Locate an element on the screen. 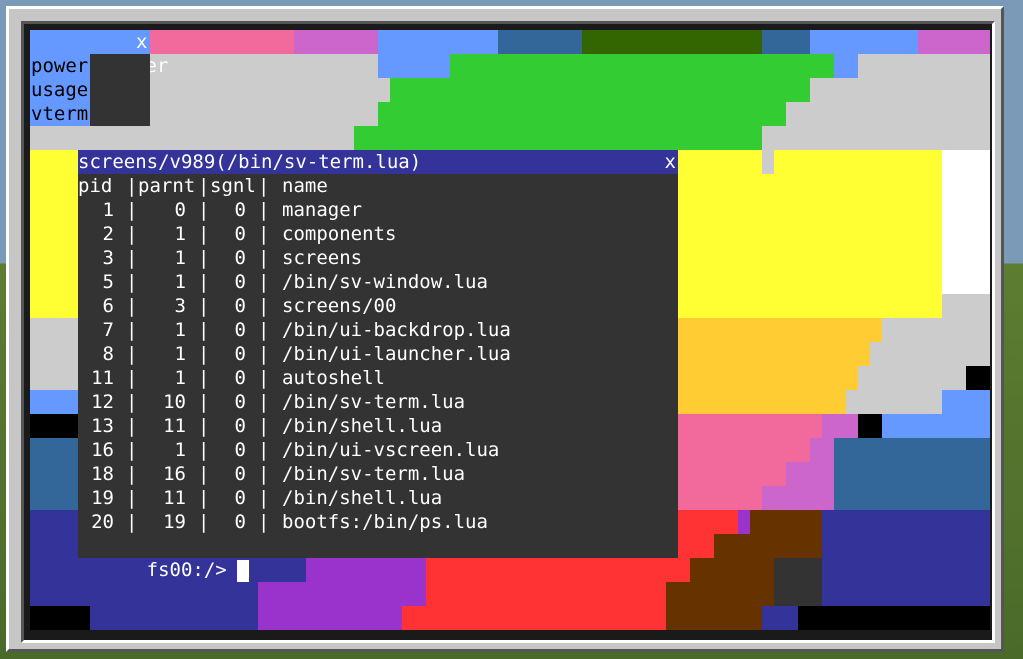  process-row: 6 3 0 screens/00 | | | is located at coordinates (378, 306).